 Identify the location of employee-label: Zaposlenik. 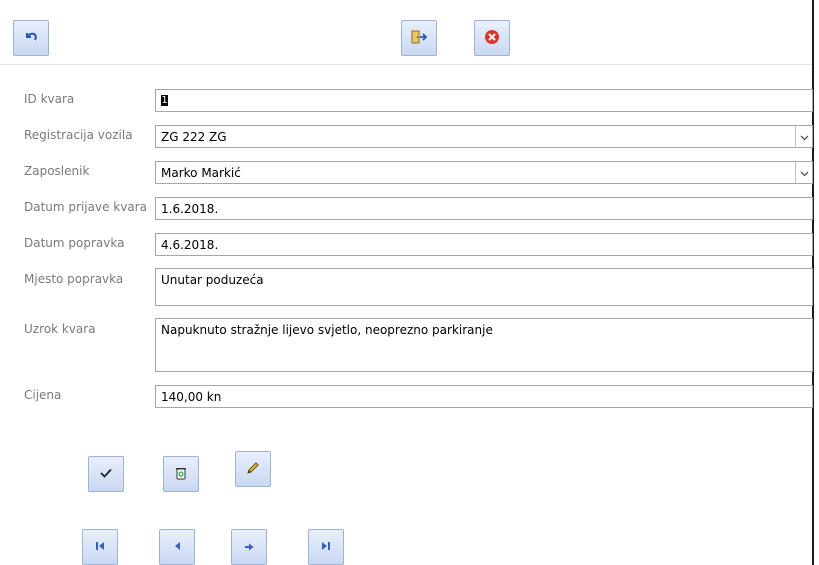
(57, 171).